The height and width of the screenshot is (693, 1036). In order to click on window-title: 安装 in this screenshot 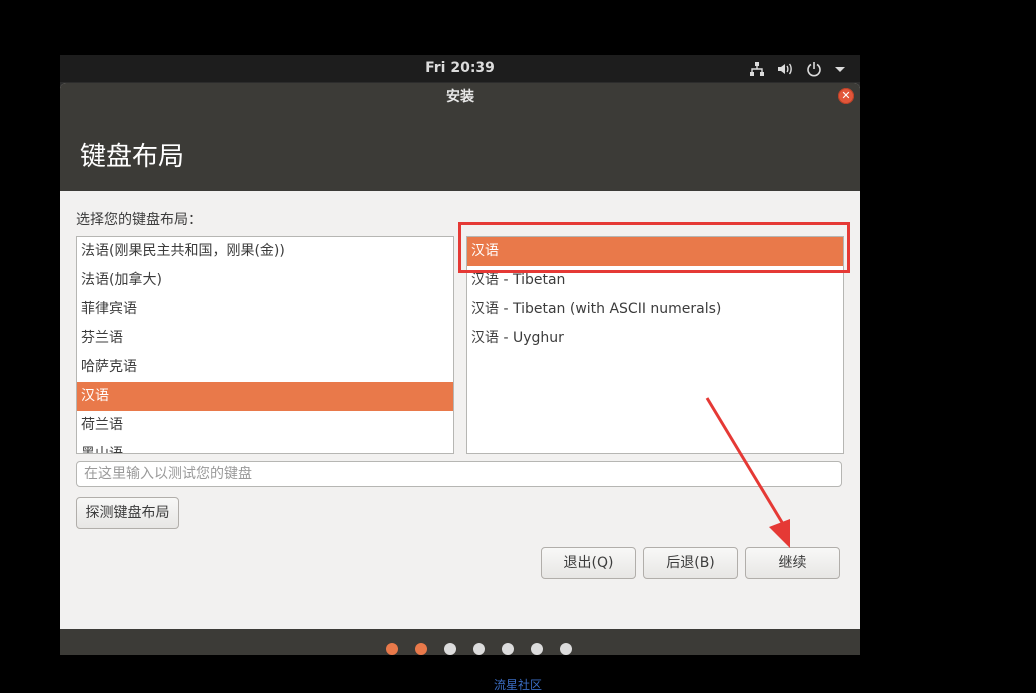, I will do `click(460, 97)`.